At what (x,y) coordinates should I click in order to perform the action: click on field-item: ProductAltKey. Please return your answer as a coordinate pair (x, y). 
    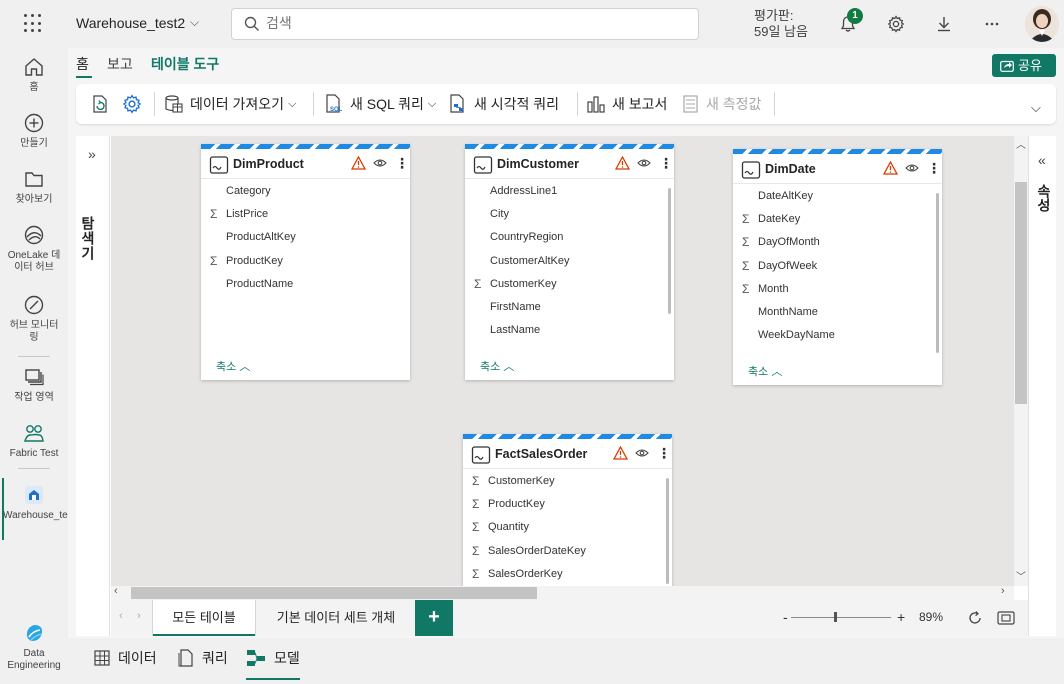
    Looking at the image, I should click on (305, 241).